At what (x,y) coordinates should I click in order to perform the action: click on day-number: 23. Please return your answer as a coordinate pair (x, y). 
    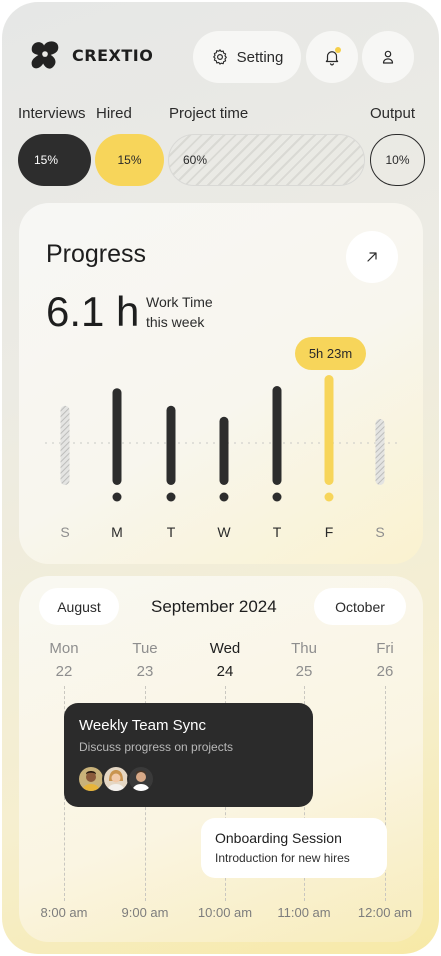
    Looking at the image, I should click on (145, 671).